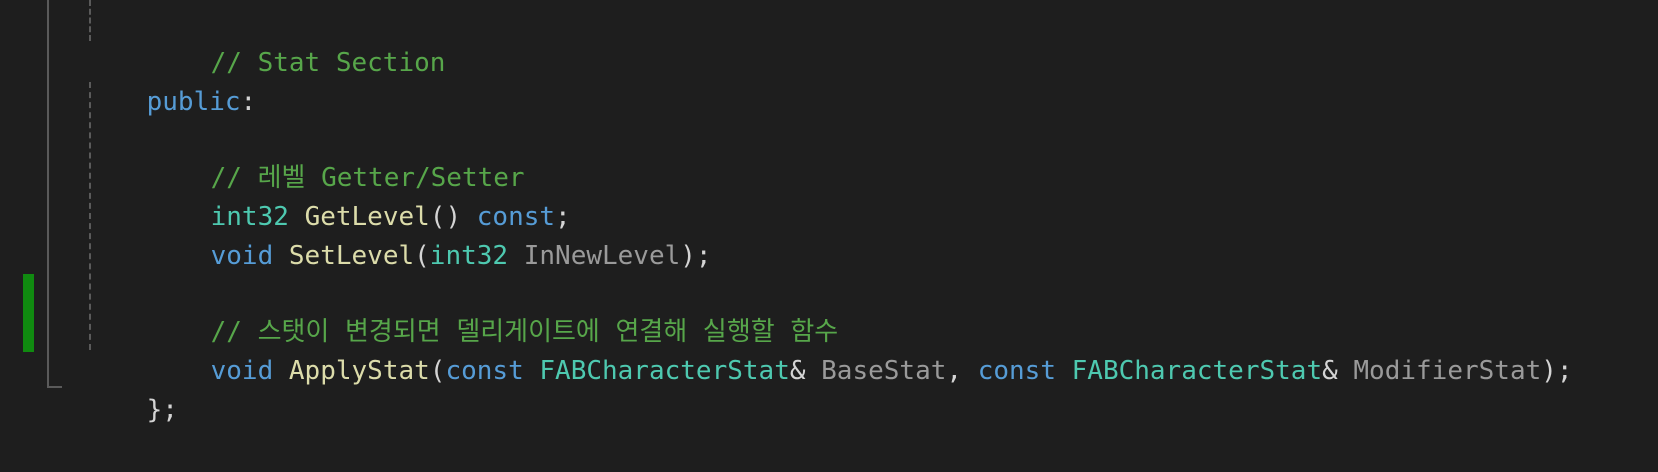 This screenshot has width=1658, height=472. What do you see at coordinates (131, 387) in the screenshot?
I see `code-line: };` at bounding box center [131, 387].